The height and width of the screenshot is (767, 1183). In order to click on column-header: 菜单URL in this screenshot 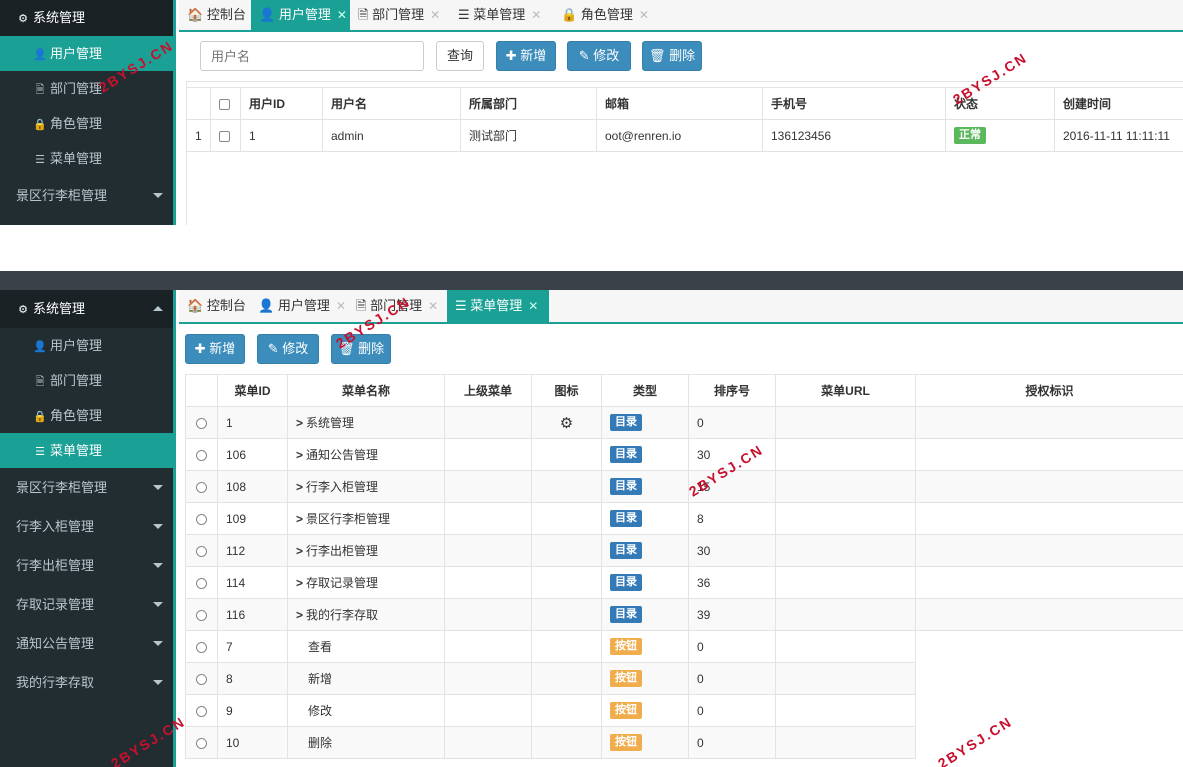, I will do `click(845, 390)`.